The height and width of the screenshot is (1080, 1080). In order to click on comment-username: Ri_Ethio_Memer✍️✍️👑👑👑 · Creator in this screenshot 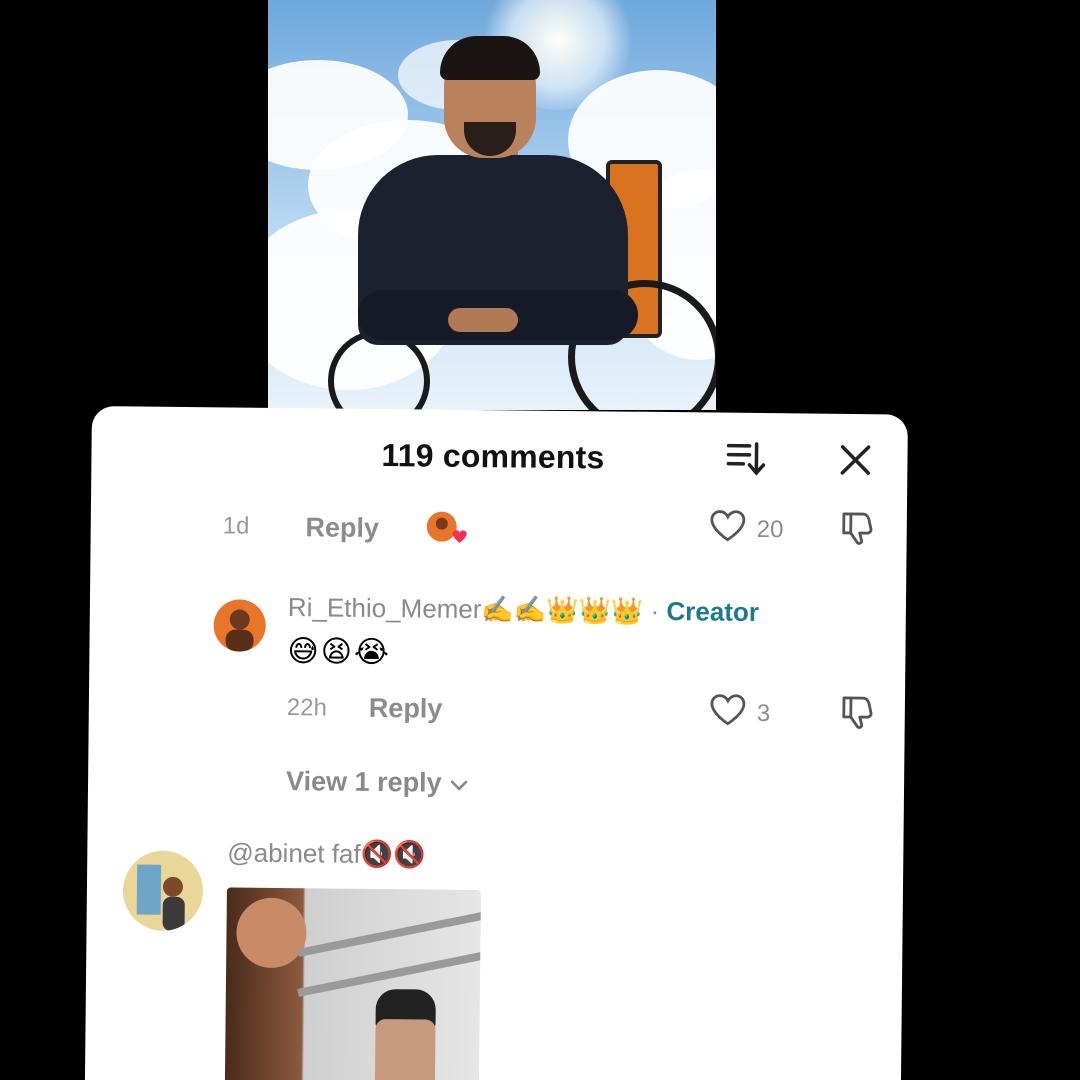, I will do `click(523, 610)`.